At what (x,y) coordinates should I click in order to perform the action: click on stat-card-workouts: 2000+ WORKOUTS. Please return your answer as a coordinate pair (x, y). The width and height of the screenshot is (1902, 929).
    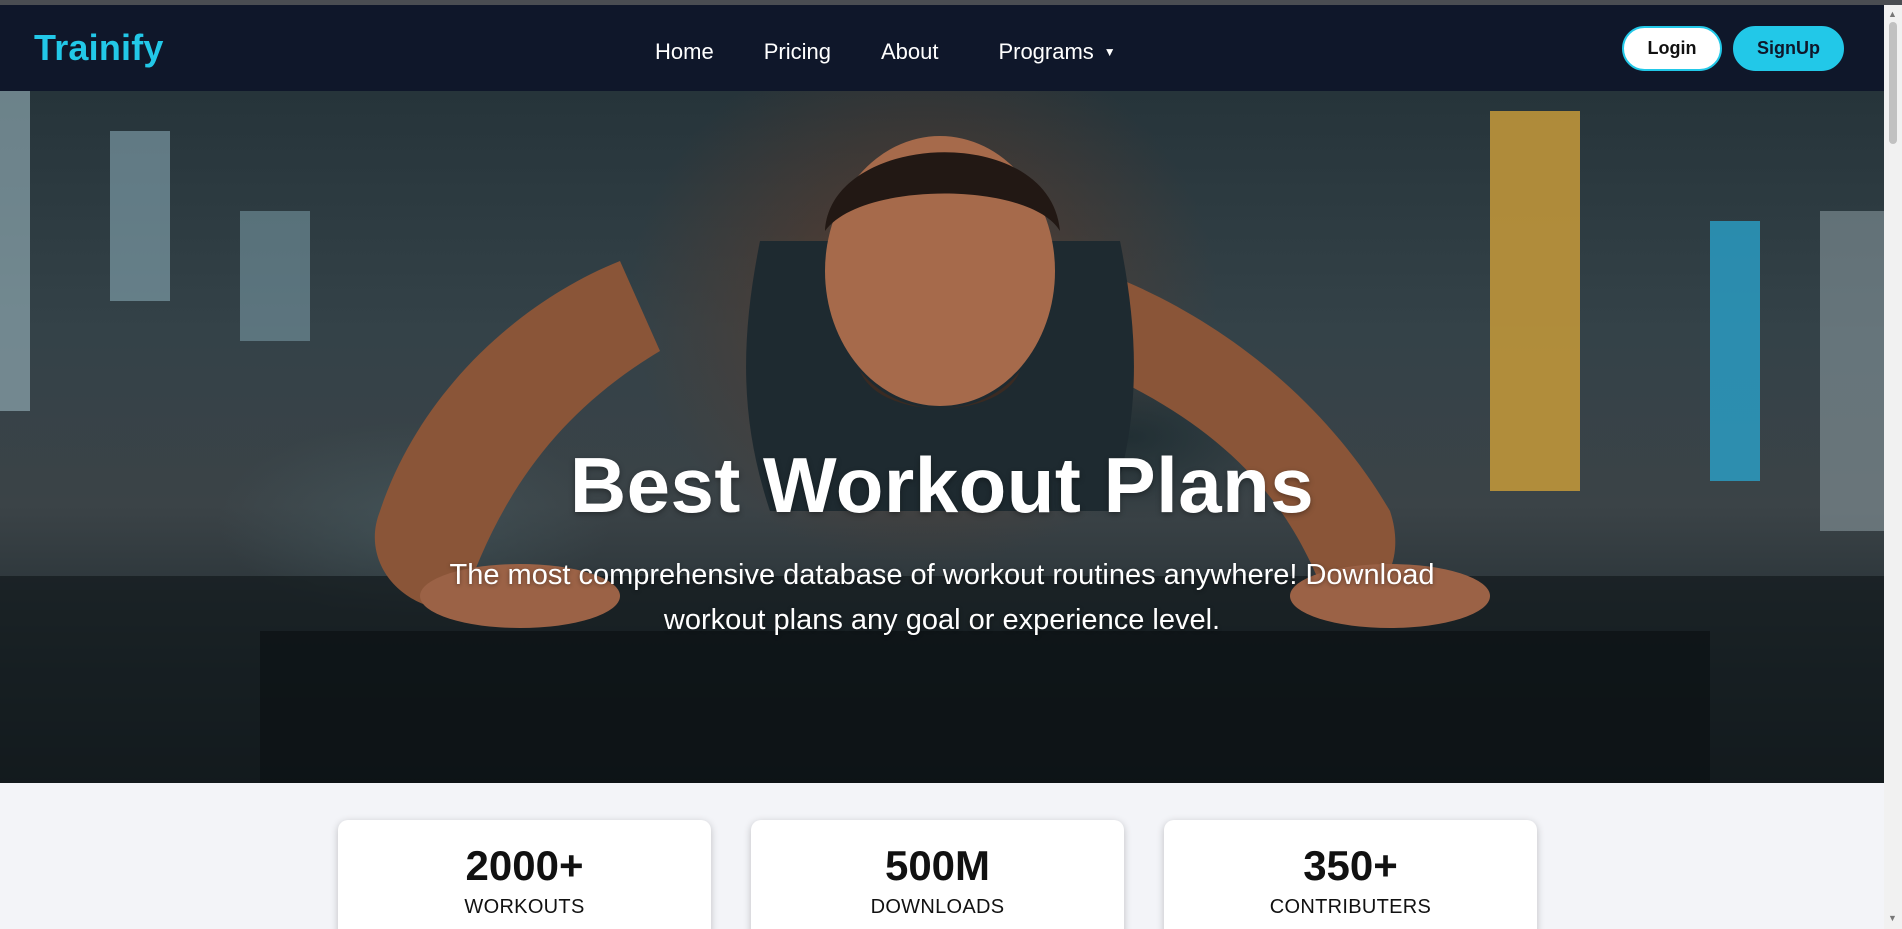
    Looking at the image, I should click on (524, 874).